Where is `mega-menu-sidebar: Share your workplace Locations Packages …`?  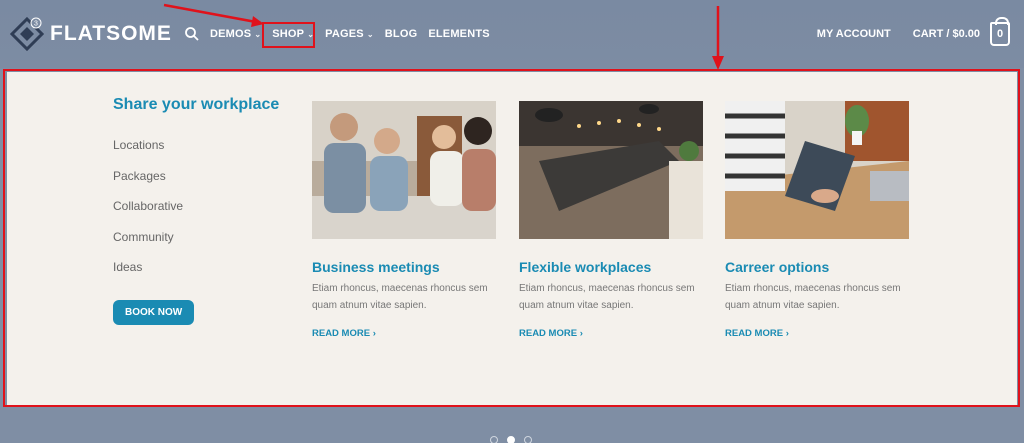 mega-menu-sidebar: Share your workplace Locations Packages … is located at coordinates (208, 210).